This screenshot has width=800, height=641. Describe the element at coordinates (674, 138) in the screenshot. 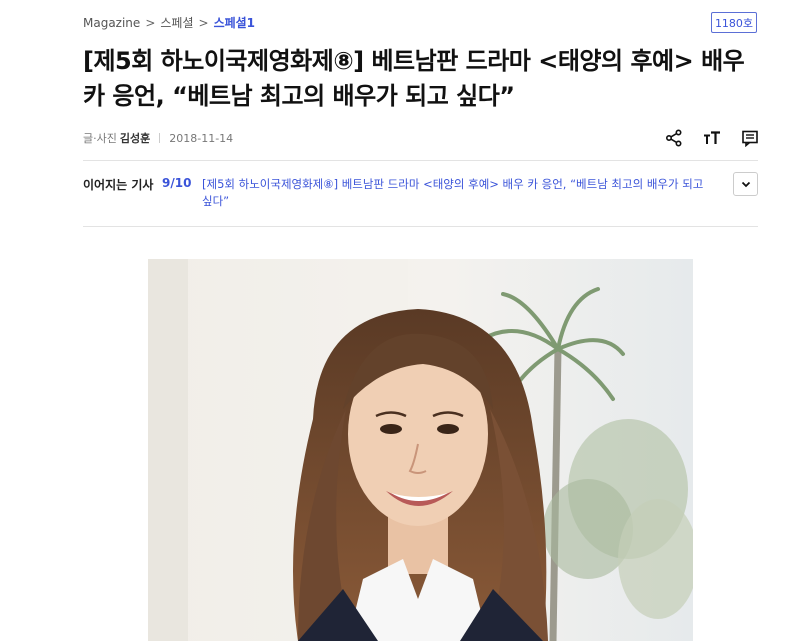

I see `share-icon` at that location.